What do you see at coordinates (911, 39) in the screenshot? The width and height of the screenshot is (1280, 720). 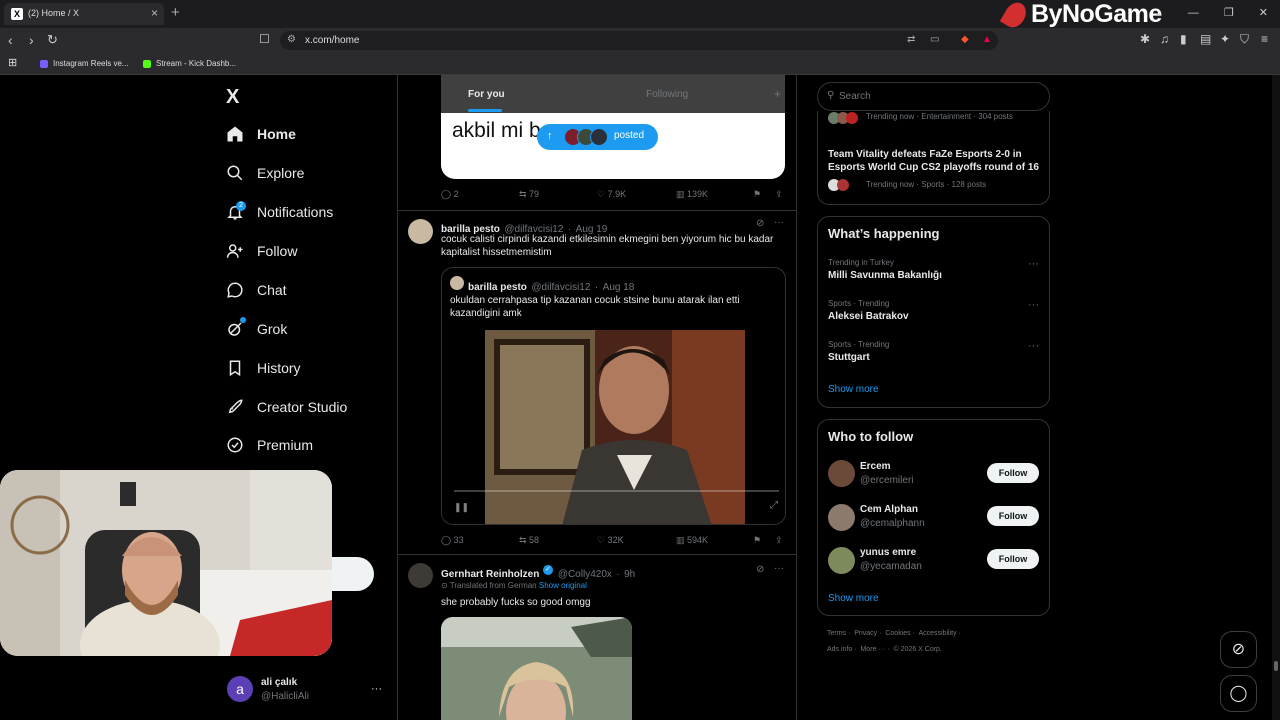 I see `translate-icon: ⇄` at bounding box center [911, 39].